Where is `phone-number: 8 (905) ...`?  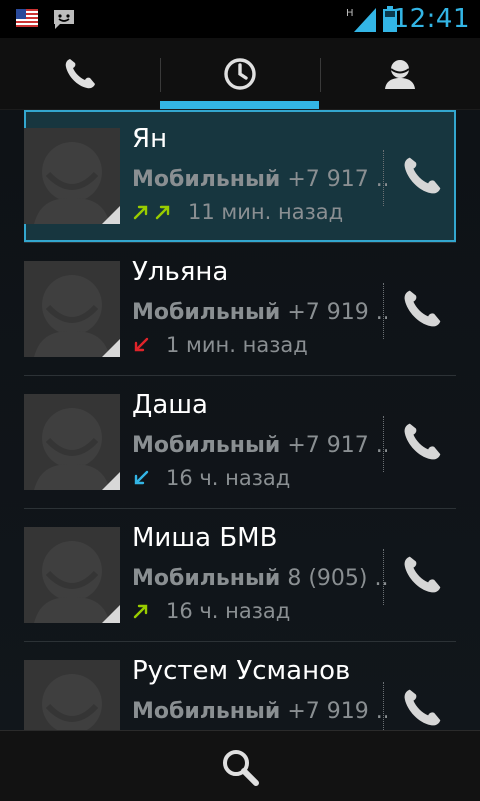 phone-number: 8 (905) ... is located at coordinates (337, 578).